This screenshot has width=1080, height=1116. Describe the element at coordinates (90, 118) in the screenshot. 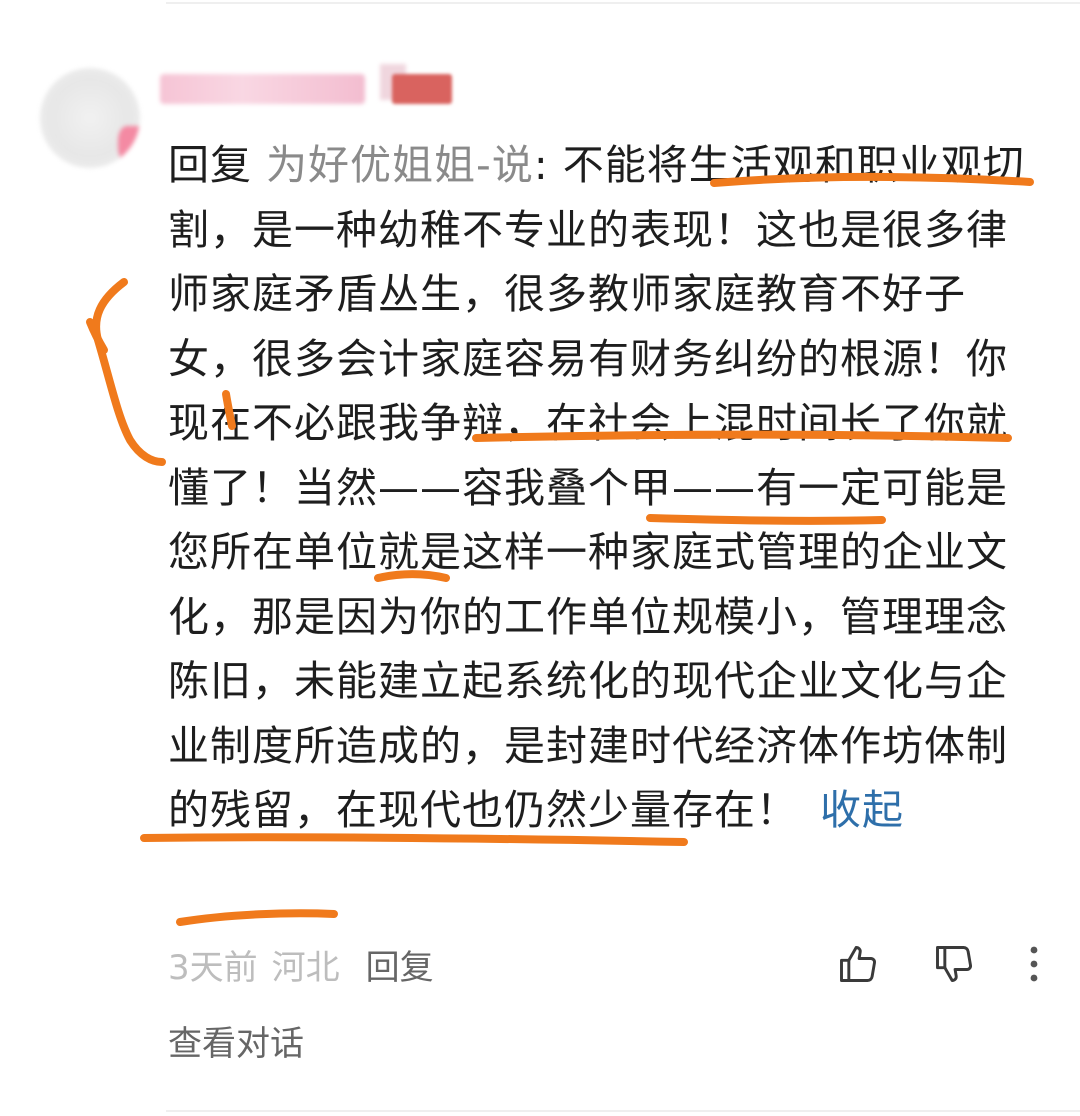

I see `avatar` at that location.